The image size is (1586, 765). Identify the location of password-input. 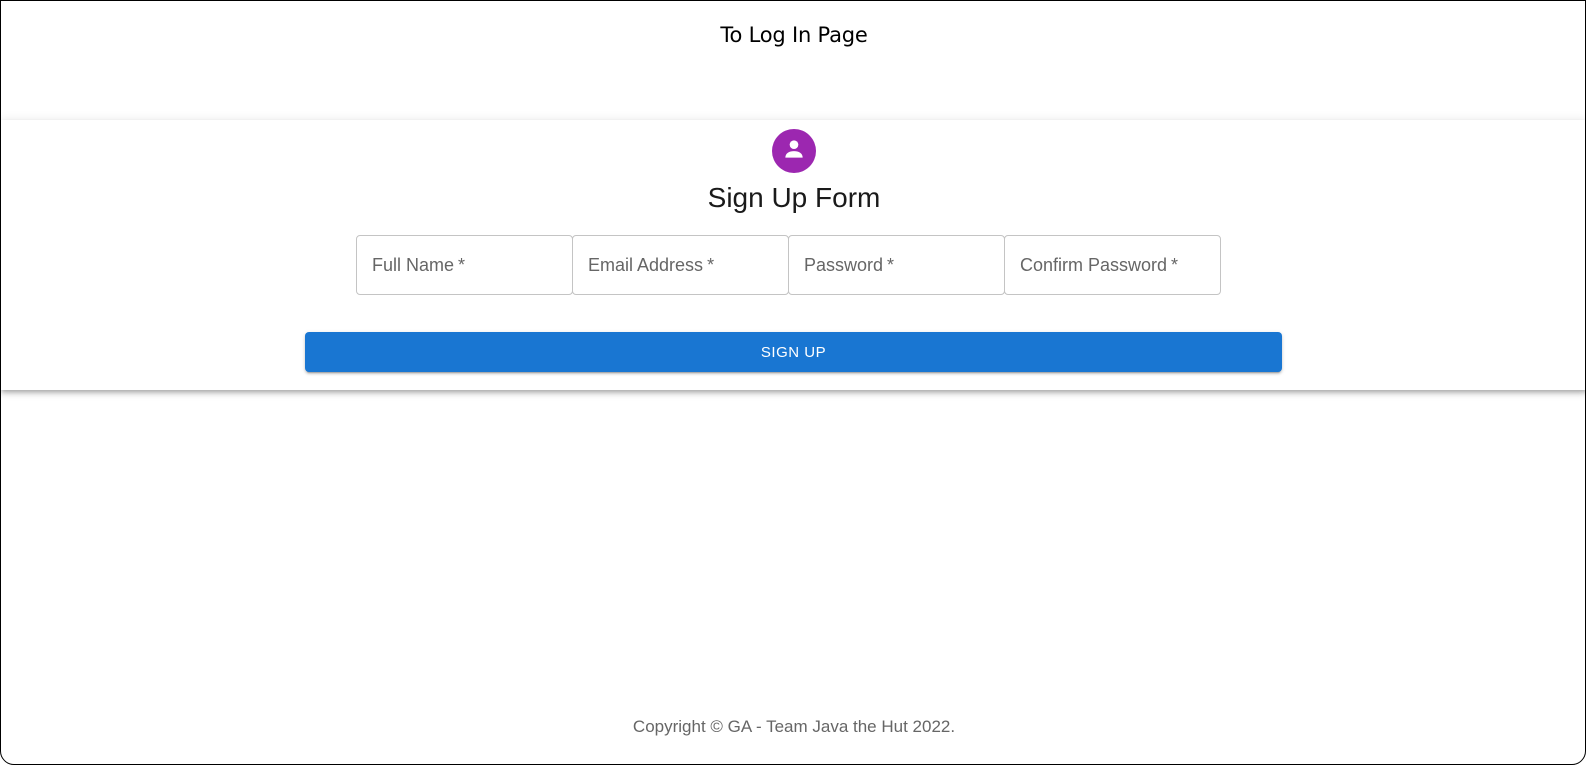
(896, 265).